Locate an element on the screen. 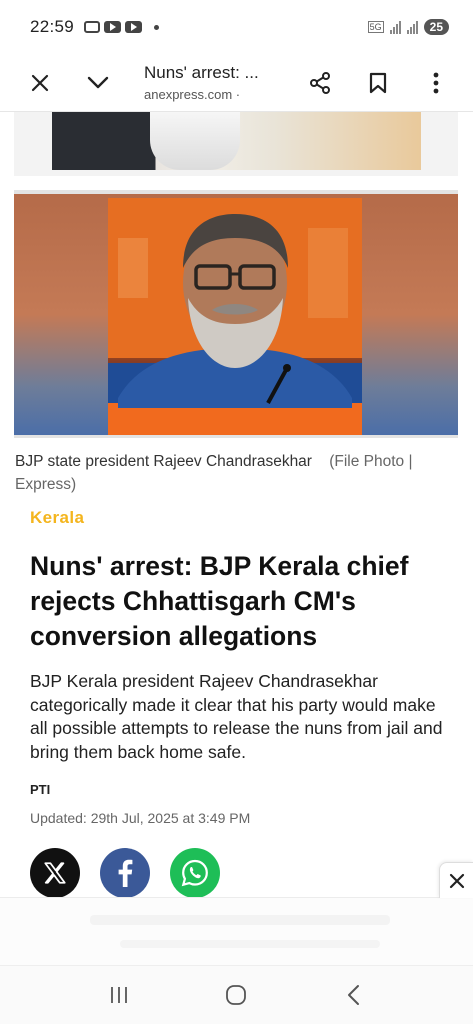  whatsapp-icon is located at coordinates (194, 873).